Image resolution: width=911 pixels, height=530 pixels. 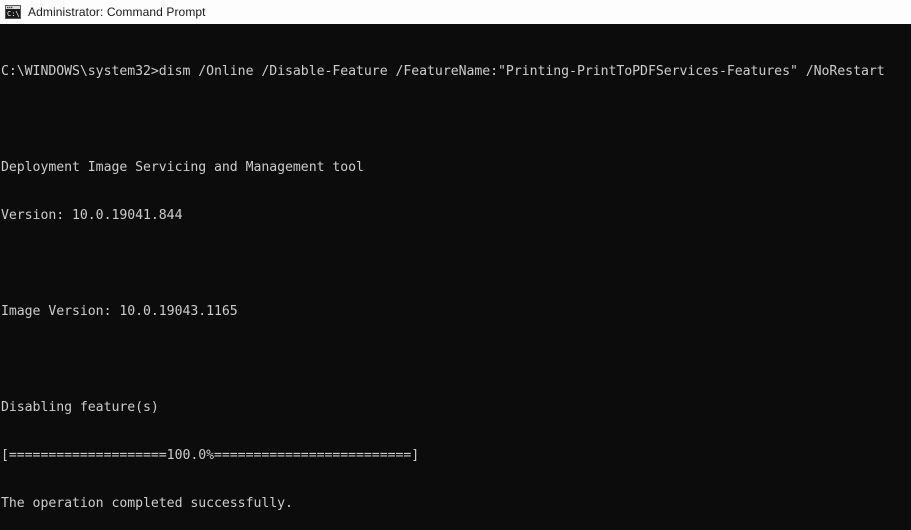 I want to click on window-title: Administrator: Command Prompt, so click(x=117, y=12).